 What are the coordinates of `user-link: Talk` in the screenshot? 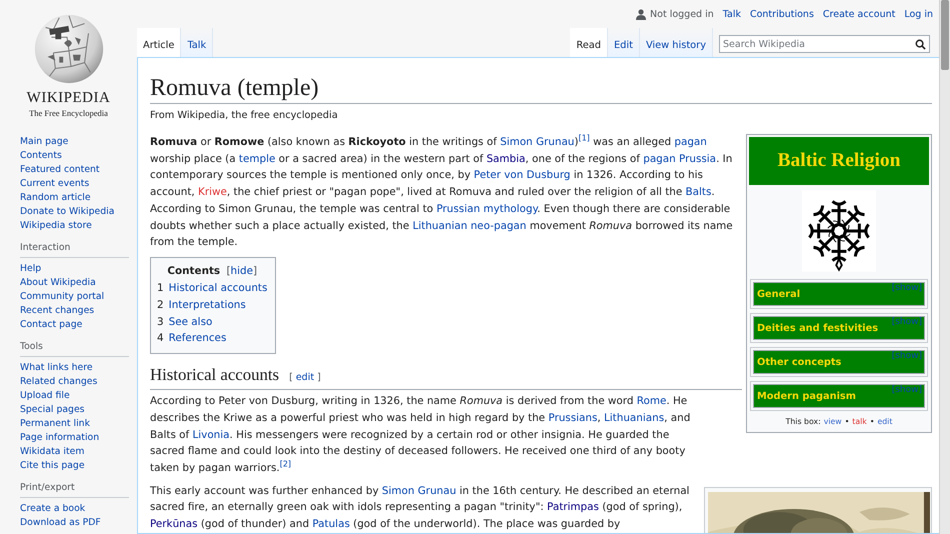 It's located at (731, 14).